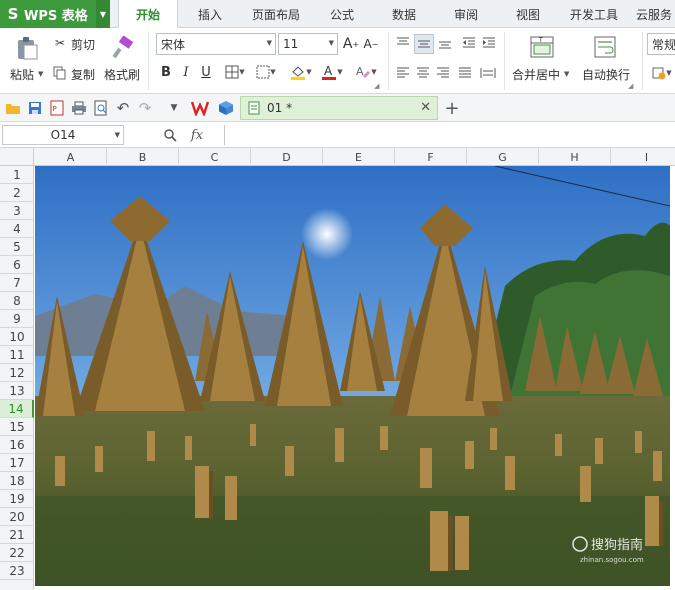 The width and height of the screenshot is (675, 590). What do you see at coordinates (27, 48) in the screenshot?
I see `paste-icon` at bounding box center [27, 48].